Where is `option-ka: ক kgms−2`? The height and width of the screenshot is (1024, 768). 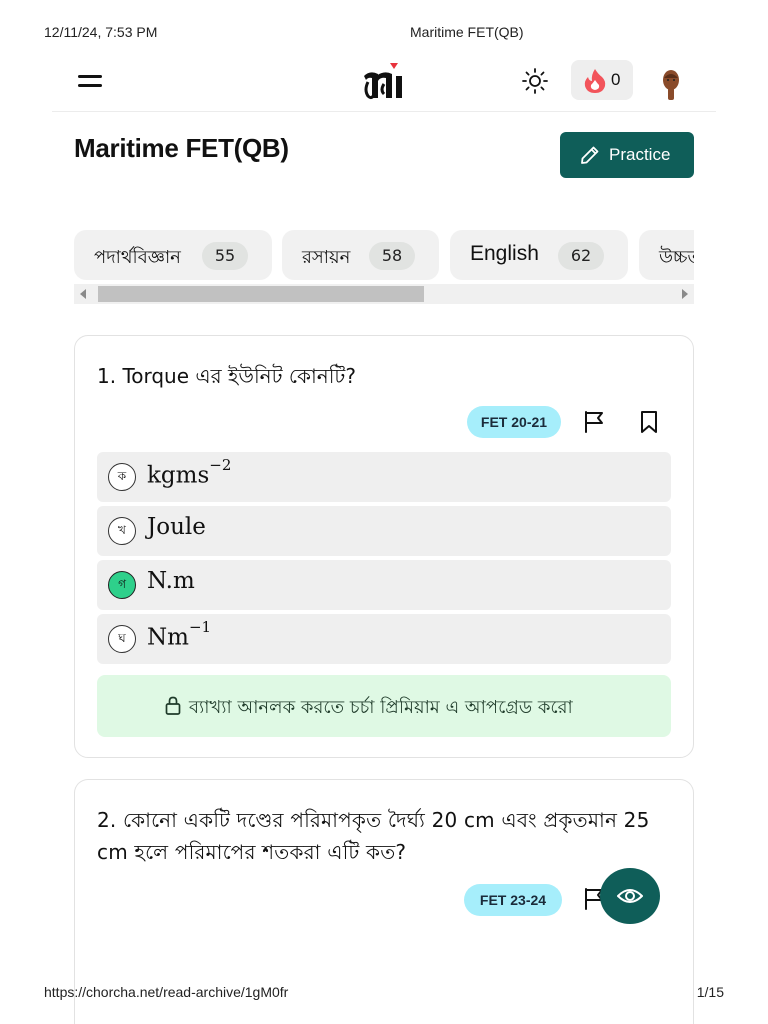 option-ka: ক kgms−2 is located at coordinates (384, 477).